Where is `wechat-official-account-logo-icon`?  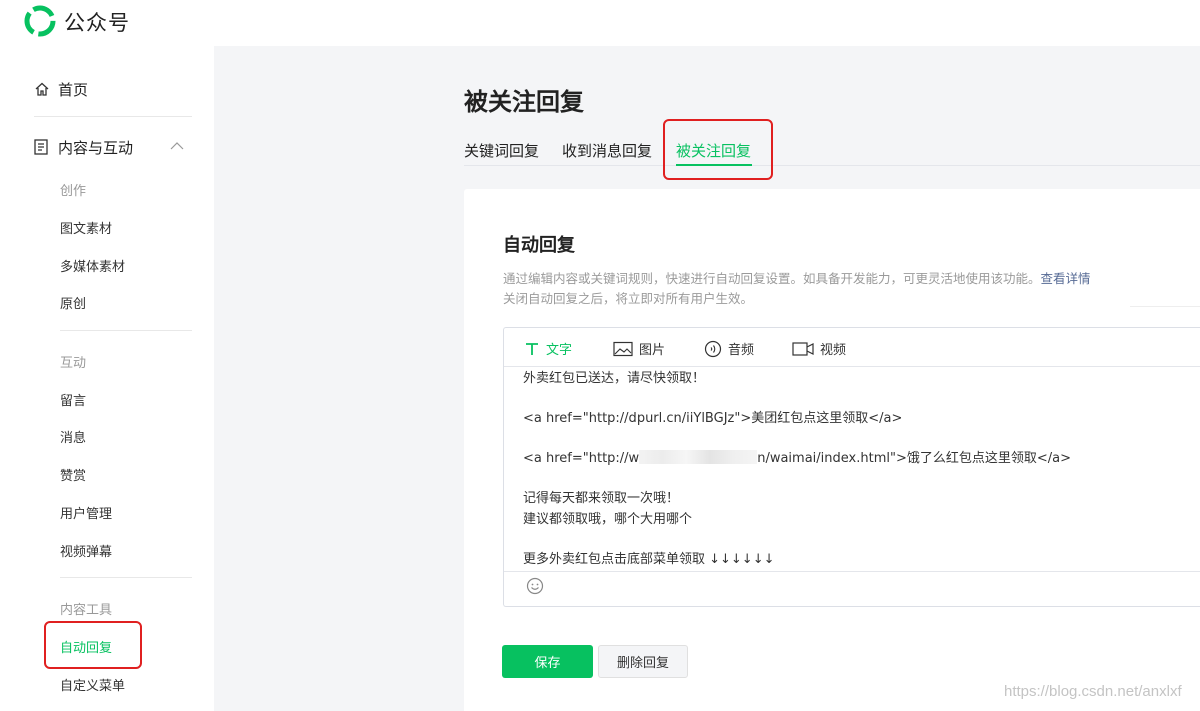 wechat-official-account-logo-icon is located at coordinates (40, 21).